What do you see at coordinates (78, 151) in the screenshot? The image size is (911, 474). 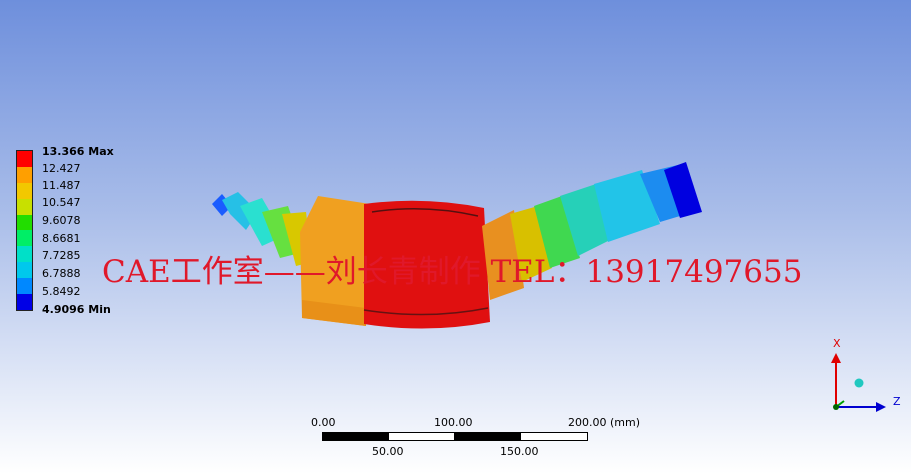 I see `legend-max-label: 13.366 Max` at bounding box center [78, 151].